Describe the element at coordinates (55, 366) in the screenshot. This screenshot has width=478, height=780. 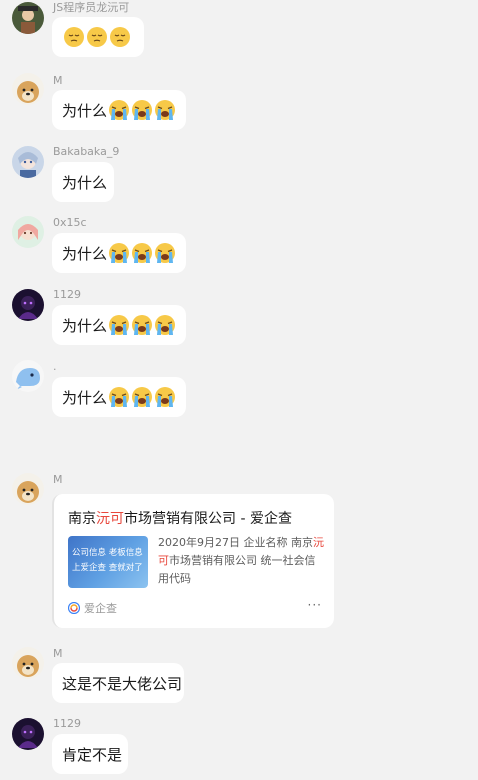
I see `sender-name: .` at that location.